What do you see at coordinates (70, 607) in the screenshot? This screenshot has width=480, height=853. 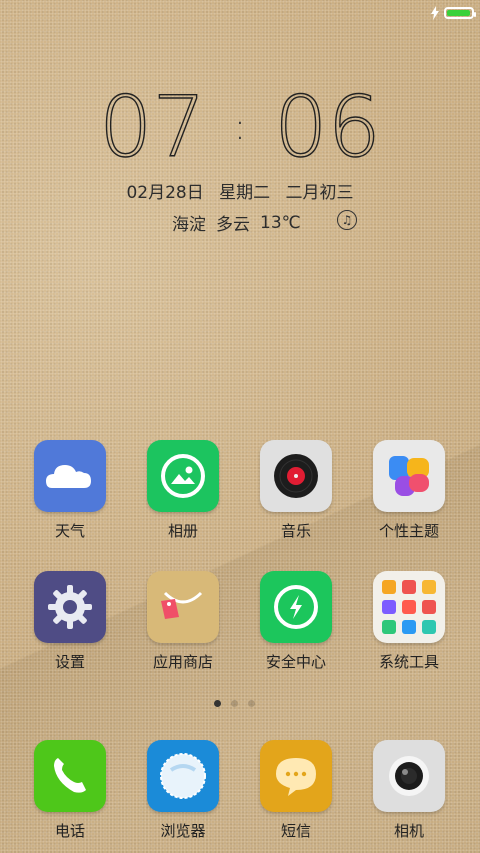 I see `gear-icon` at bounding box center [70, 607].